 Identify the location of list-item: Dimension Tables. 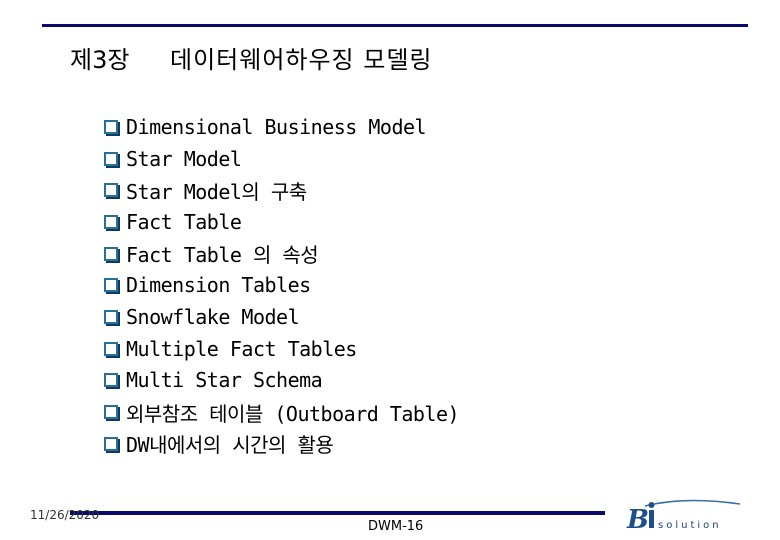
(281, 285).